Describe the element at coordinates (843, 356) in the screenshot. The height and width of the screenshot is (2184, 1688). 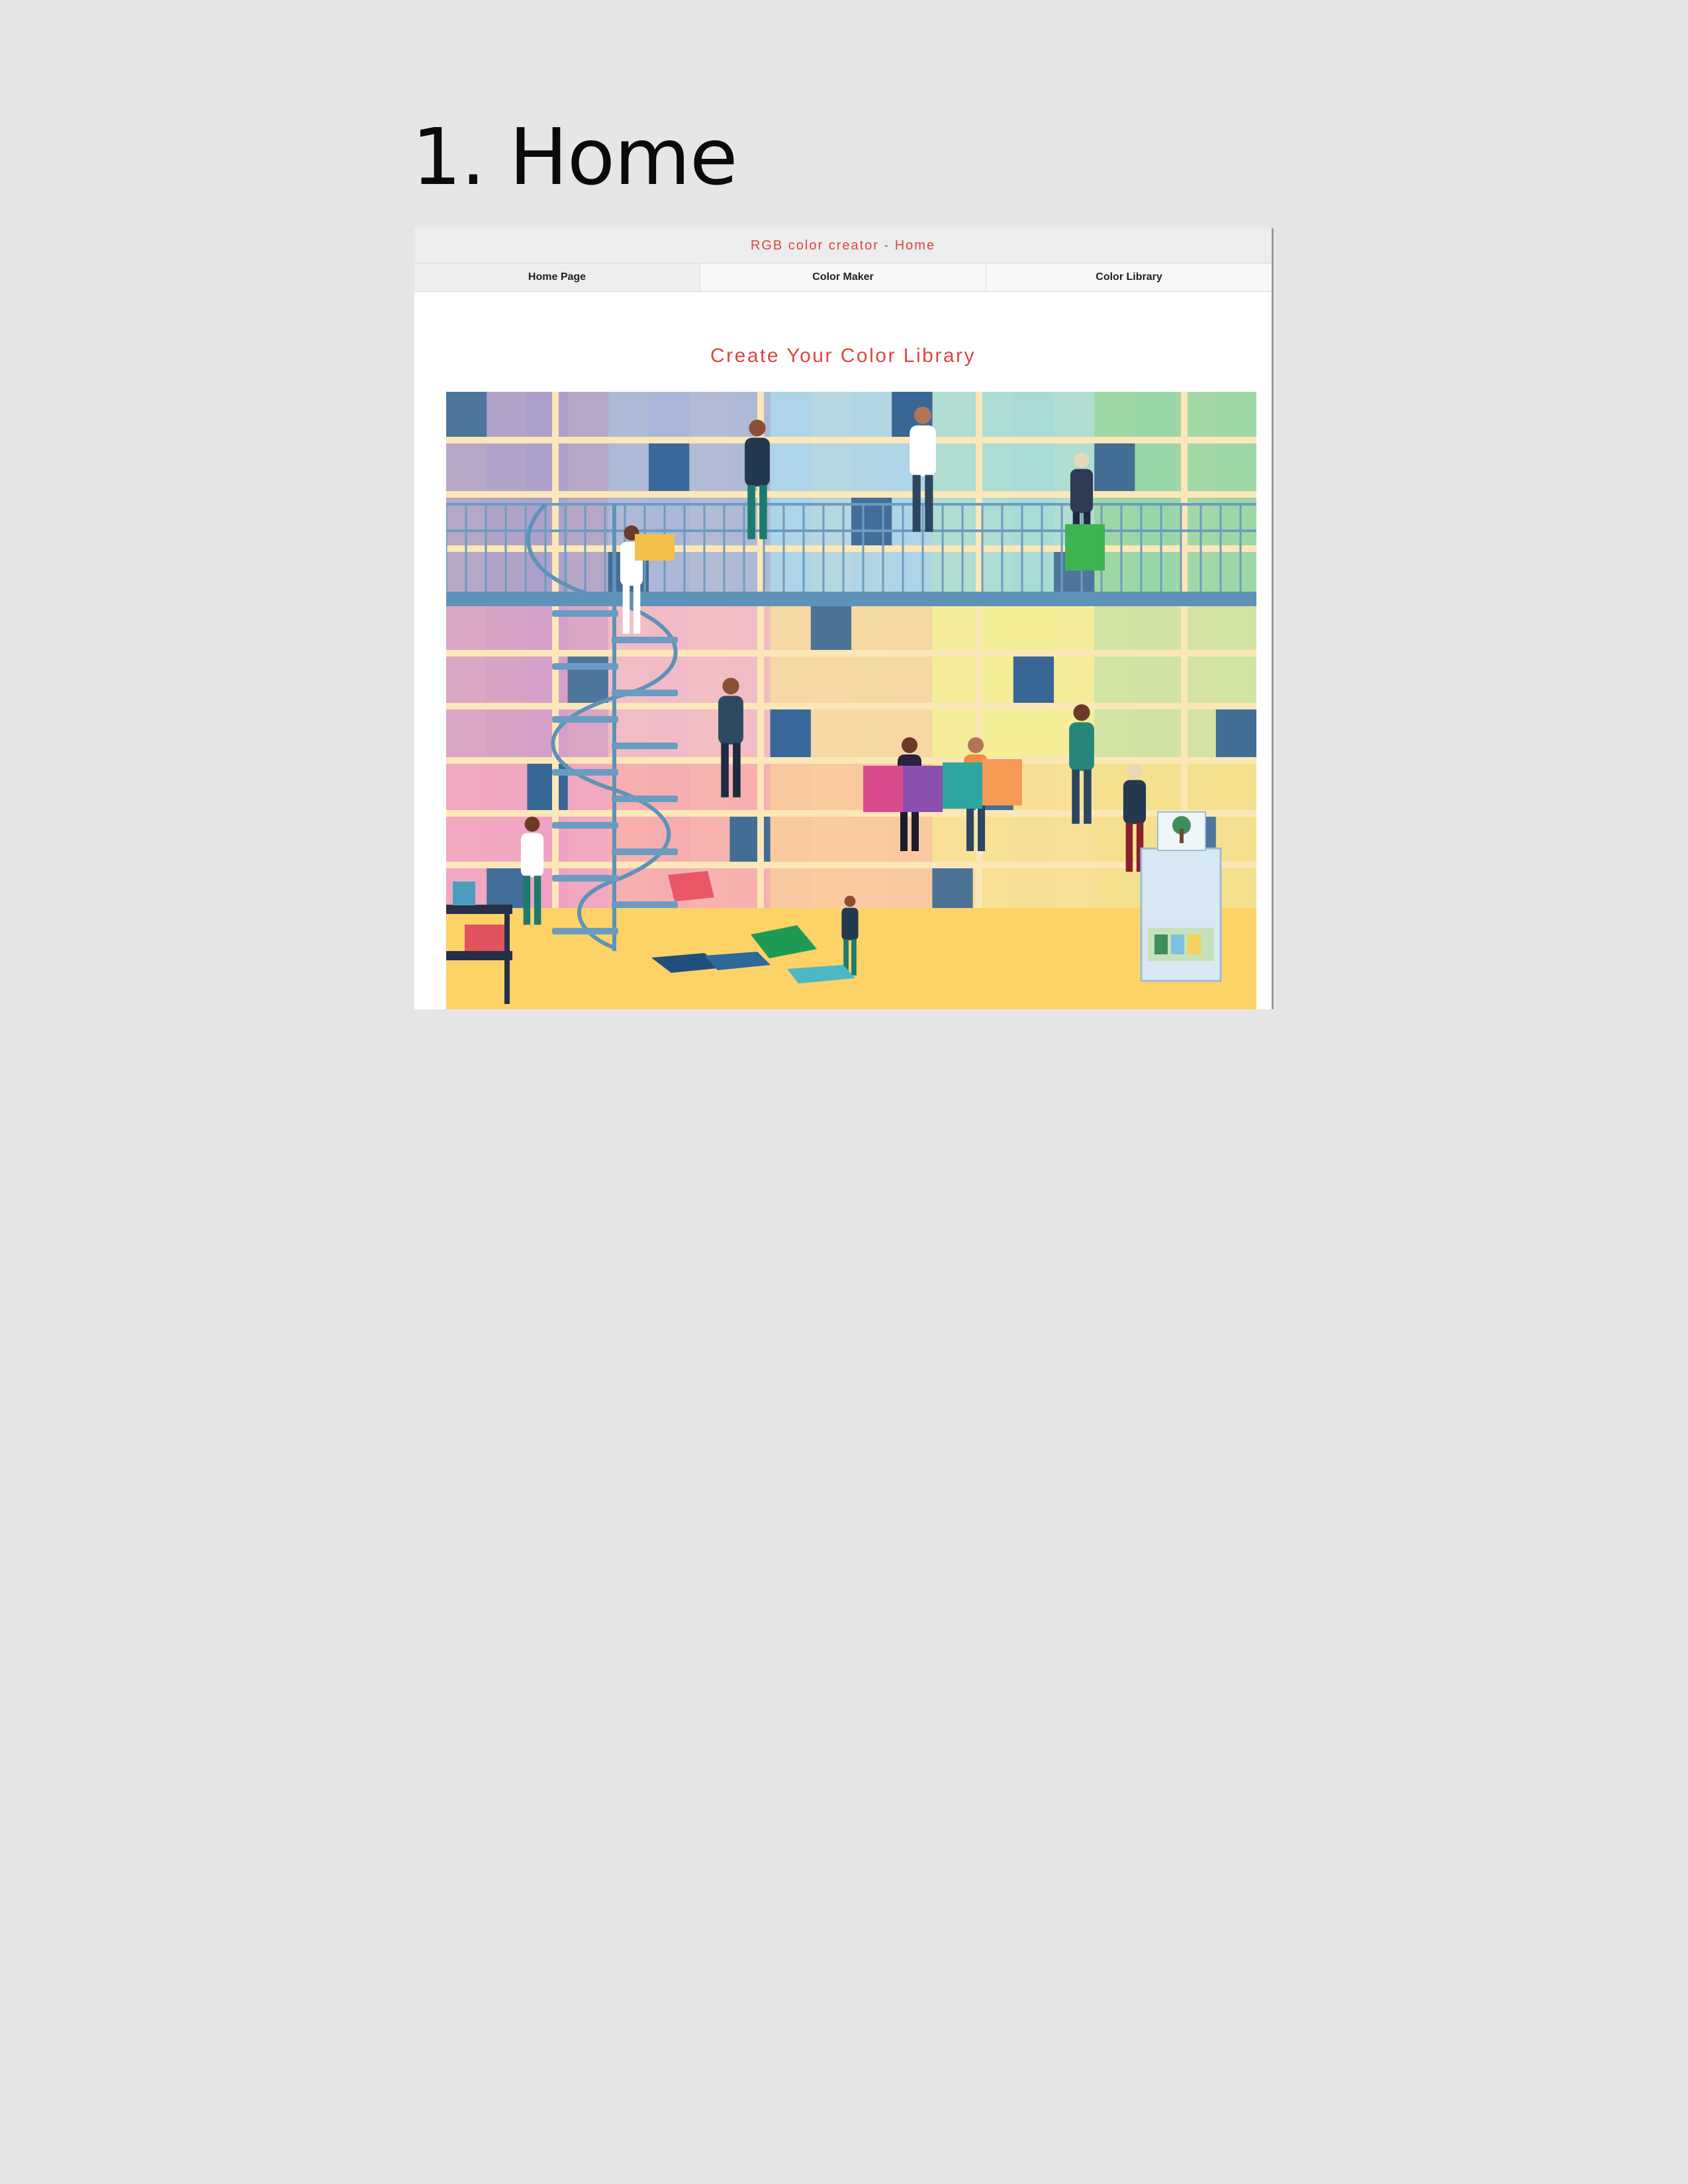
I see `page-title: Create Your Color Library` at that location.